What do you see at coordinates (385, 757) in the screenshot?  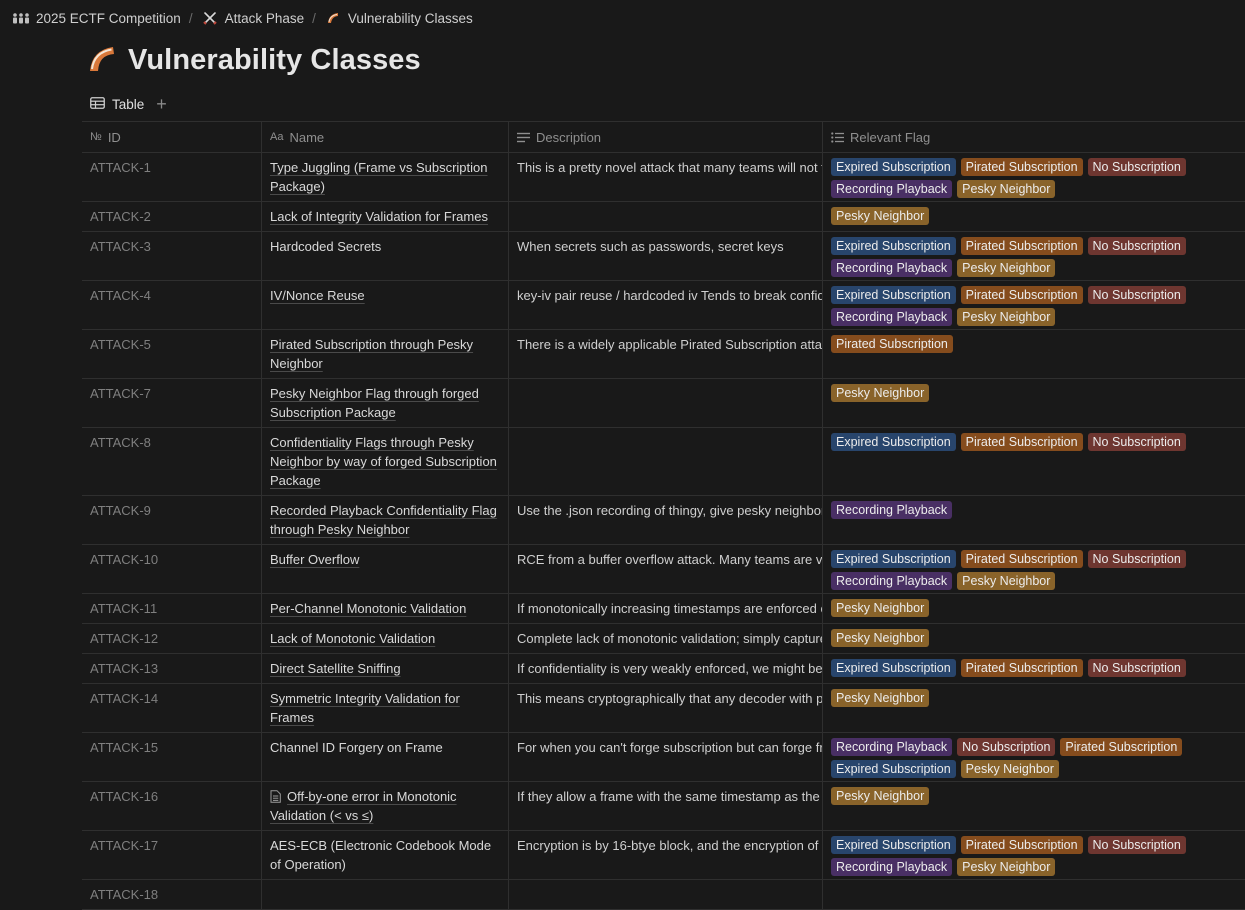 I see `name-cell: Channel ID Forgery on Frame` at bounding box center [385, 757].